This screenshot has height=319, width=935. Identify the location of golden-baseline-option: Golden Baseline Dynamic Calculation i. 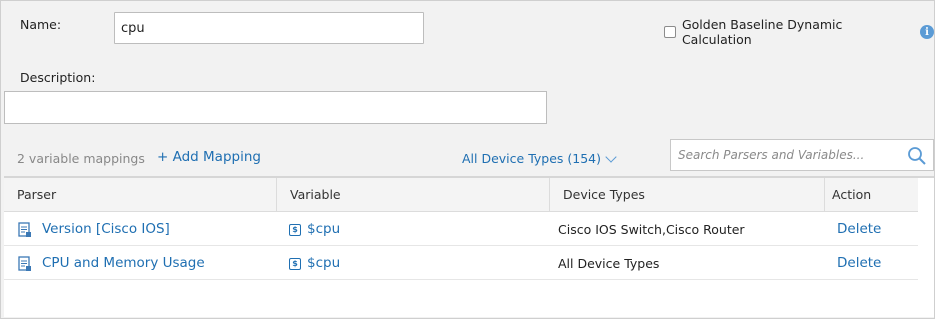
(799, 32).